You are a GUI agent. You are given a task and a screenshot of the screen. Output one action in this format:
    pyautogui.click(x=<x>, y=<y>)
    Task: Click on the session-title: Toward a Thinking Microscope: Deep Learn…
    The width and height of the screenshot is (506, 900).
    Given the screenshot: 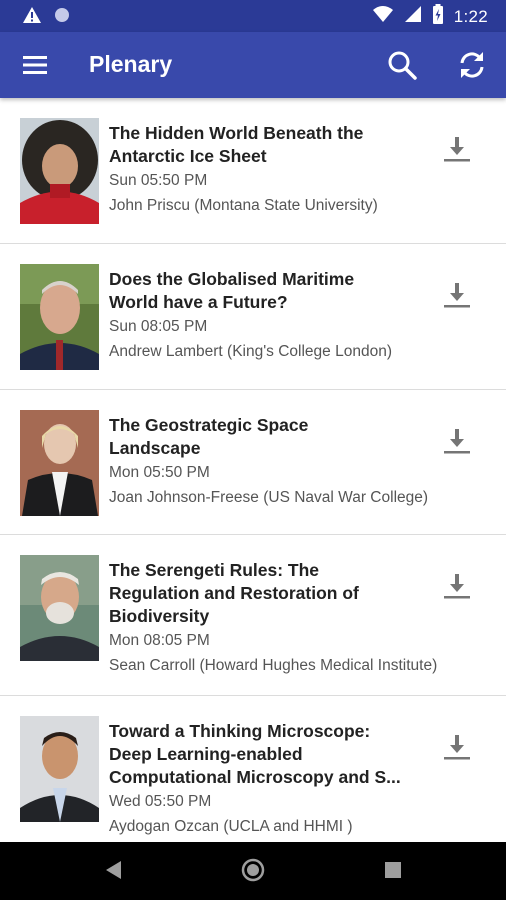 What is the action you would take?
    pyautogui.click(x=255, y=754)
    